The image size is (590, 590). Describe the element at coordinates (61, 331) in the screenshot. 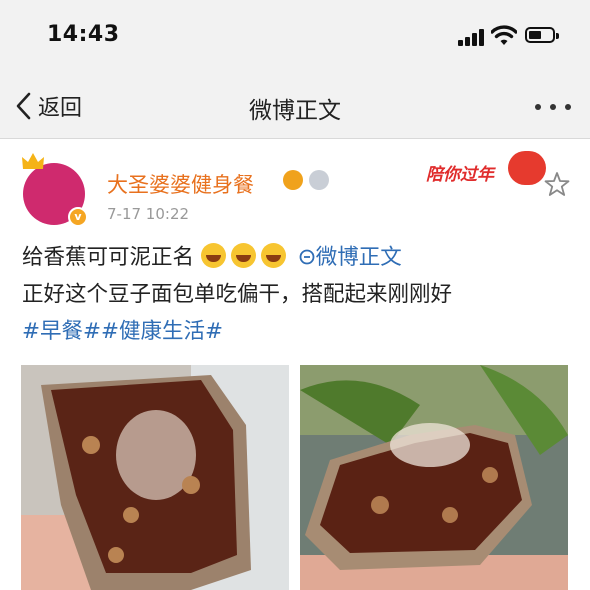

I see `hashtag-breakfast: #早餐#` at that location.